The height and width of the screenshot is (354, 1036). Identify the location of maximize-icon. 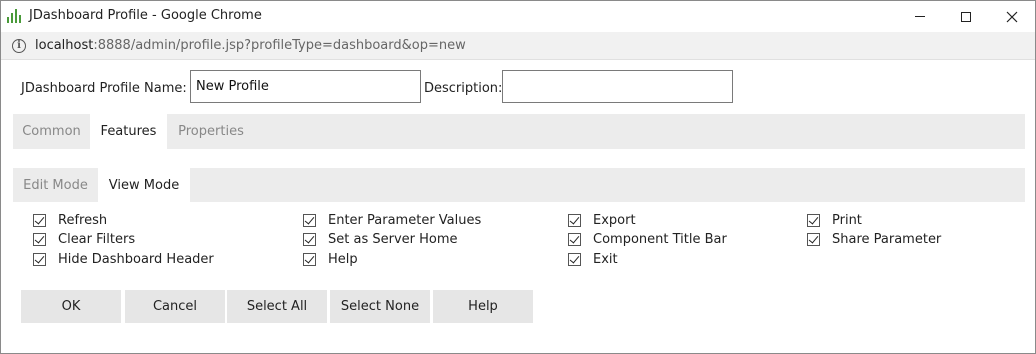
(966, 16).